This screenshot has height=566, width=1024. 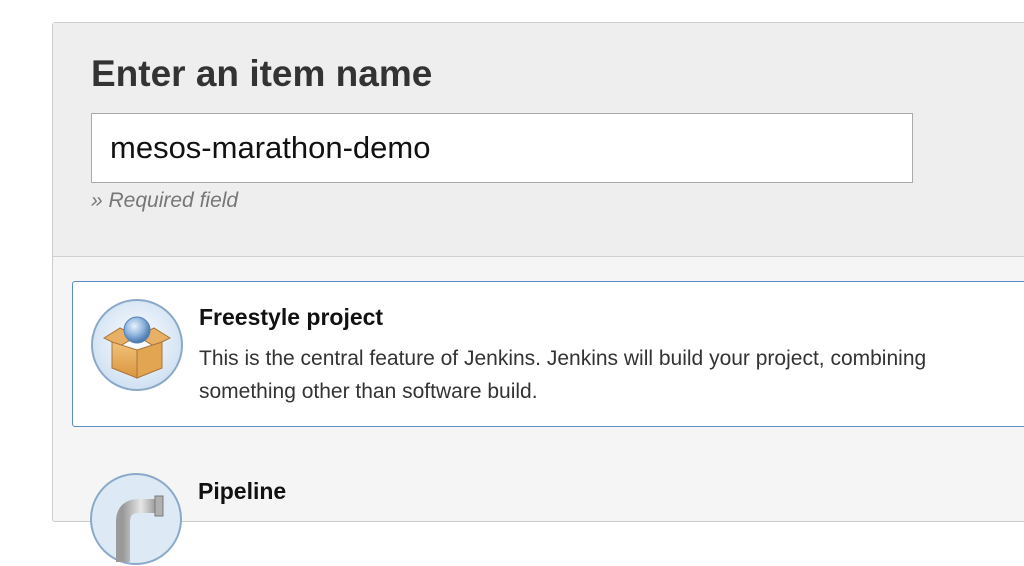 What do you see at coordinates (165, 200) in the screenshot?
I see `required-field-hint: » Required field` at bounding box center [165, 200].